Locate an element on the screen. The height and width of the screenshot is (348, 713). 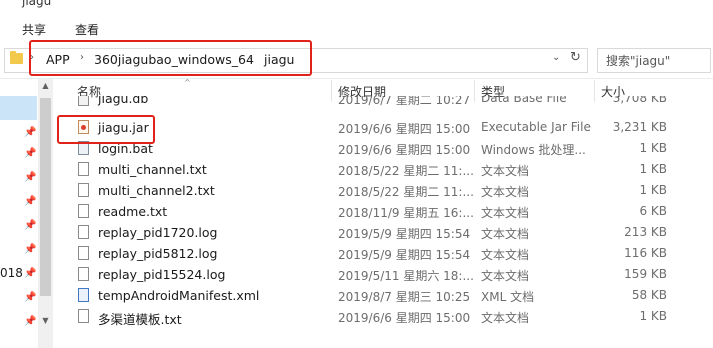
file-size: 116 KB is located at coordinates (645, 253).